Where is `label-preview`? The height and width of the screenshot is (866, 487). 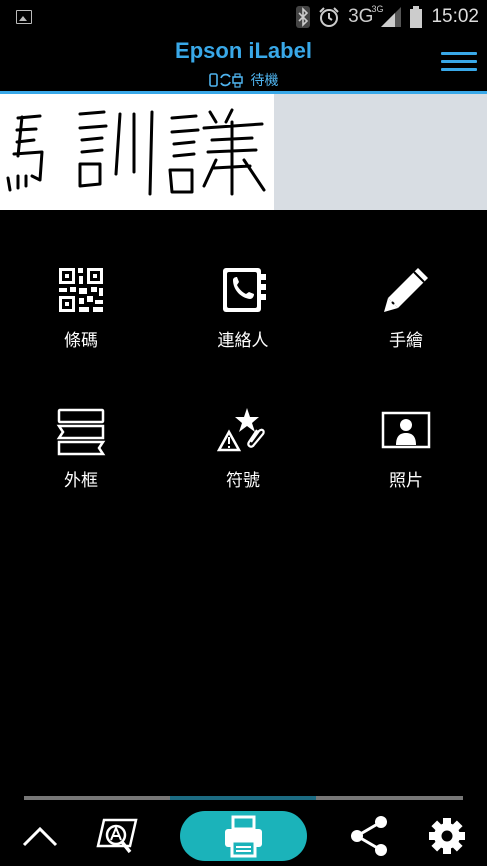 label-preview is located at coordinates (243, 152).